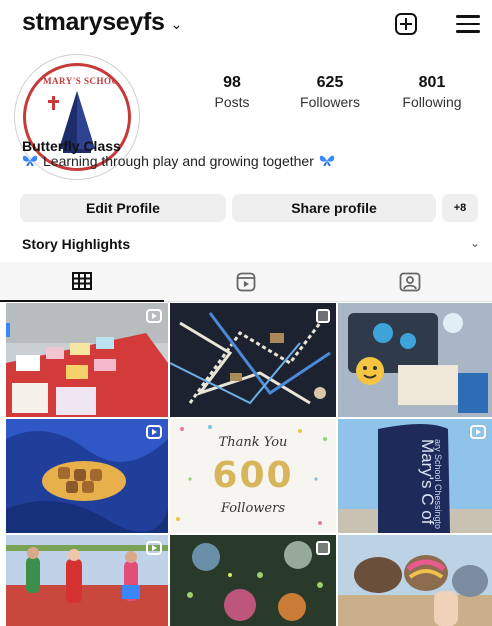  What do you see at coordinates (246, 24) in the screenshot?
I see `top-bar: stmaryseyfs ⌄` at bounding box center [246, 24].